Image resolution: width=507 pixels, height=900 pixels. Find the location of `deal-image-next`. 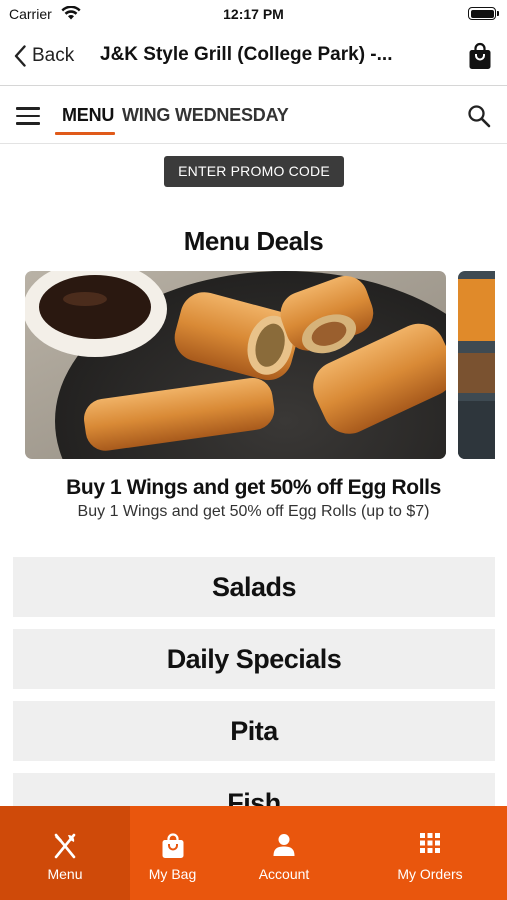

deal-image-next is located at coordinates (476, 365).